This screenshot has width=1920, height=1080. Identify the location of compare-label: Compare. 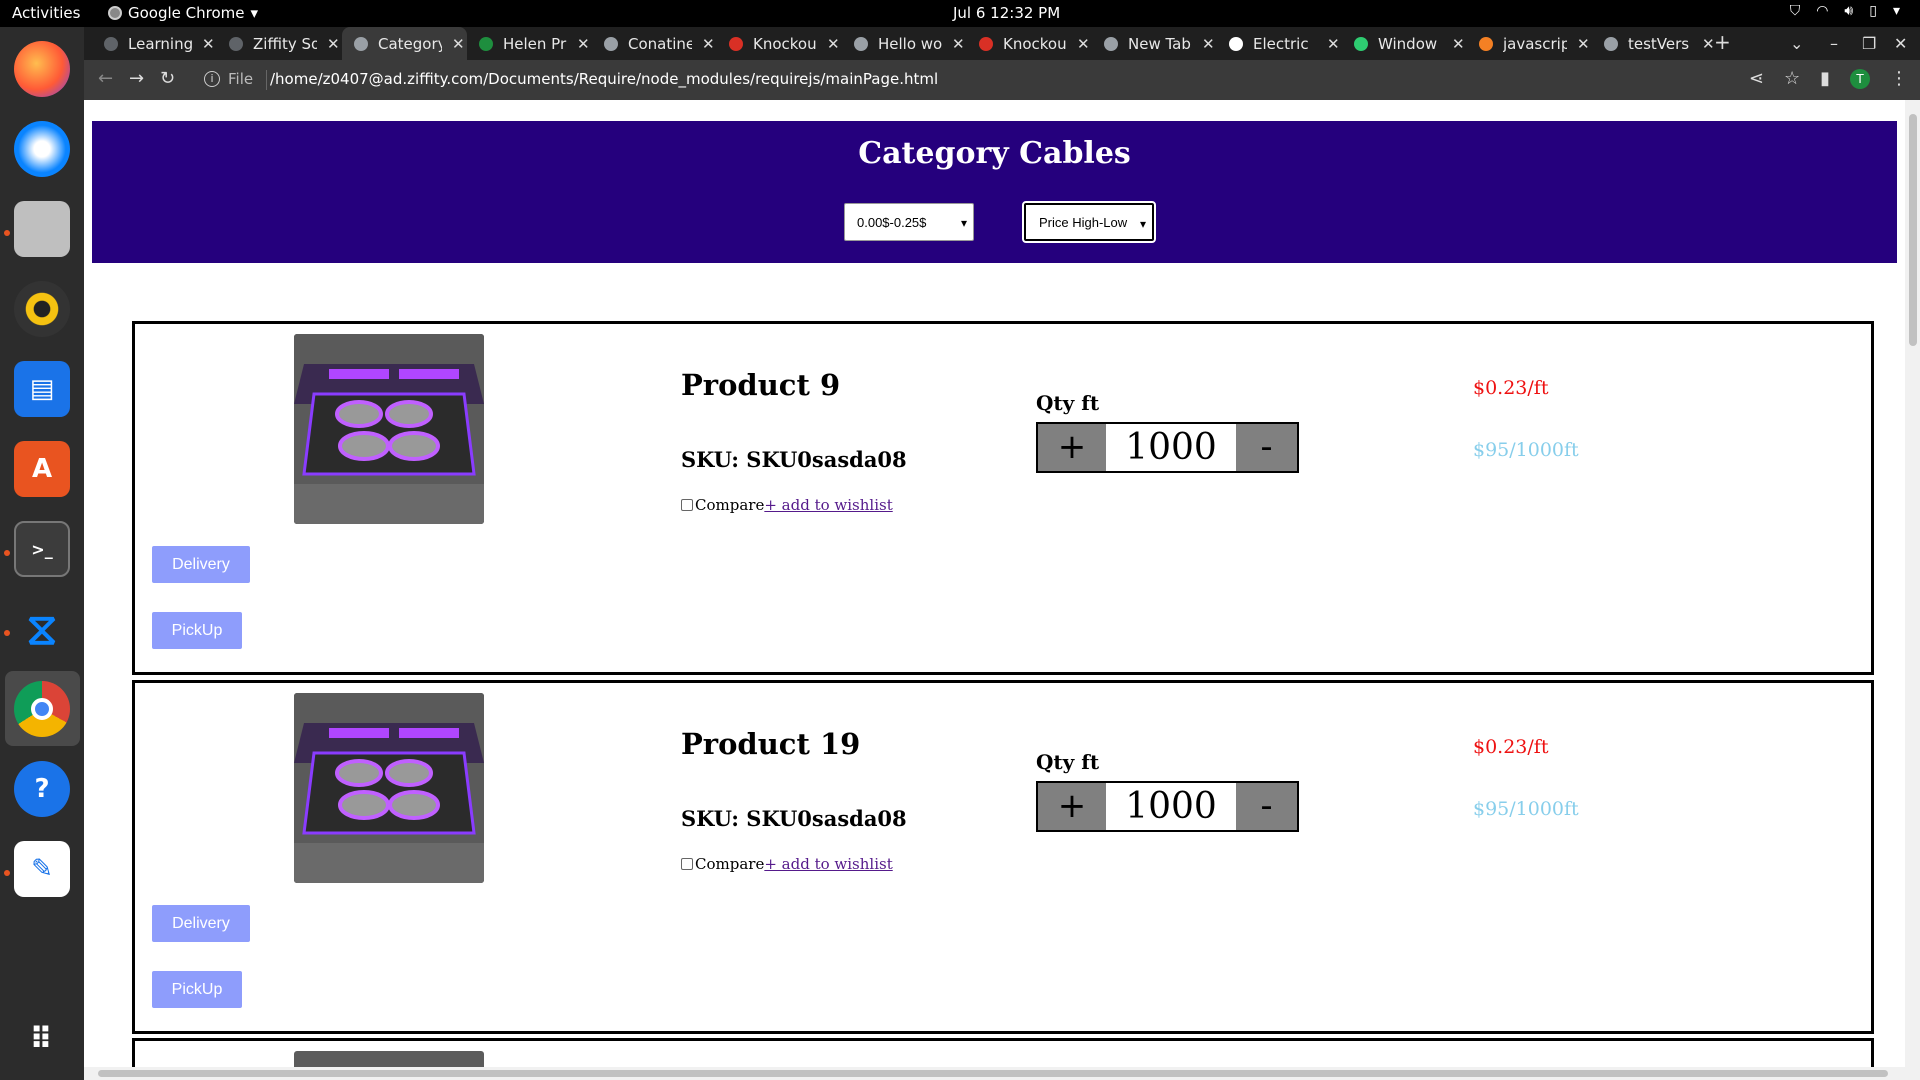
(730, 864).